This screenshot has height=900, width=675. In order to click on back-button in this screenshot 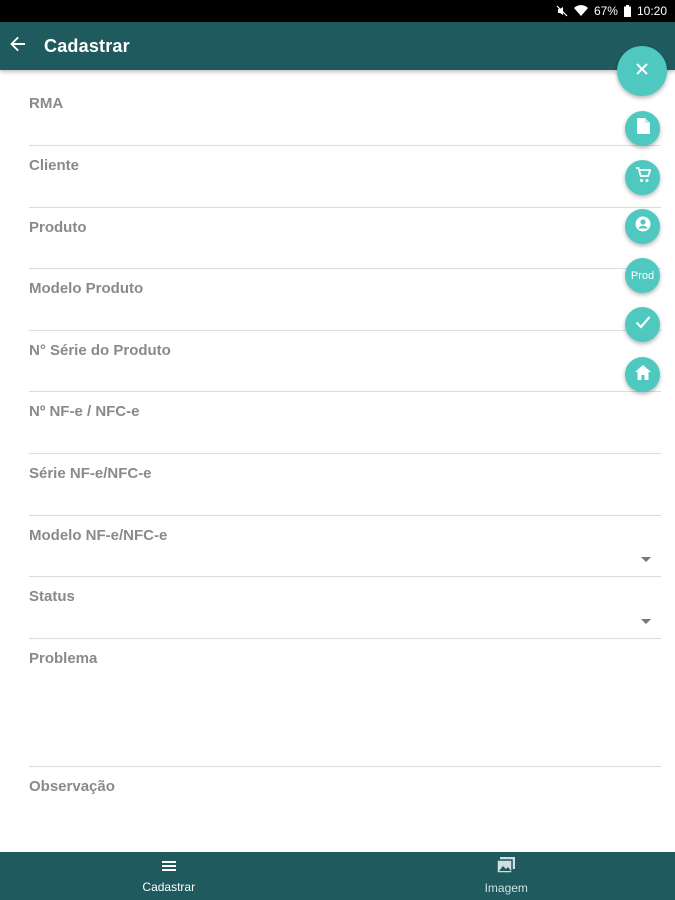, I will do `click(18, 46)`.